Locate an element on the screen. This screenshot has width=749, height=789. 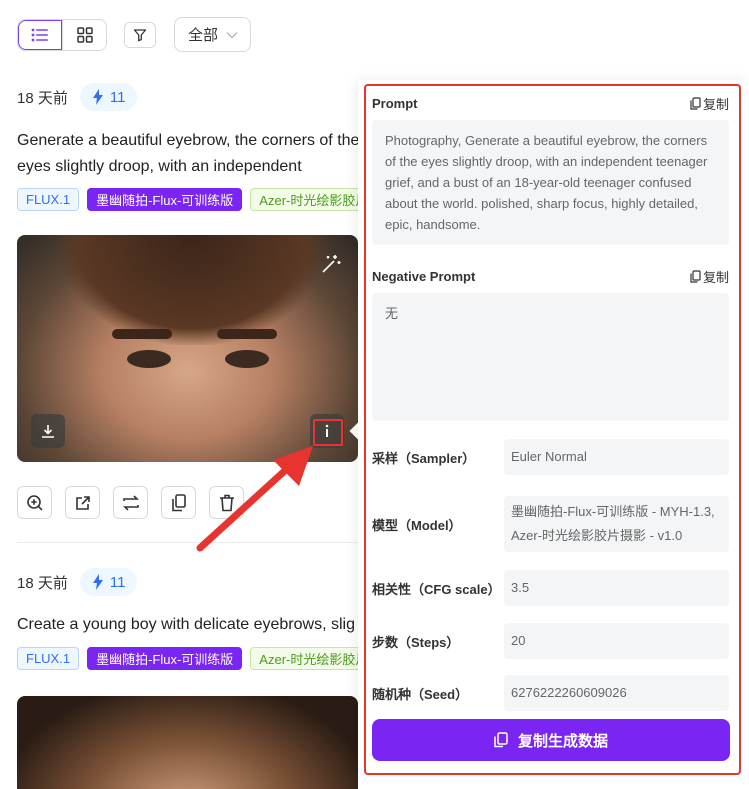
sampler-value: Euler Normal is located at coordinates (616, 457).